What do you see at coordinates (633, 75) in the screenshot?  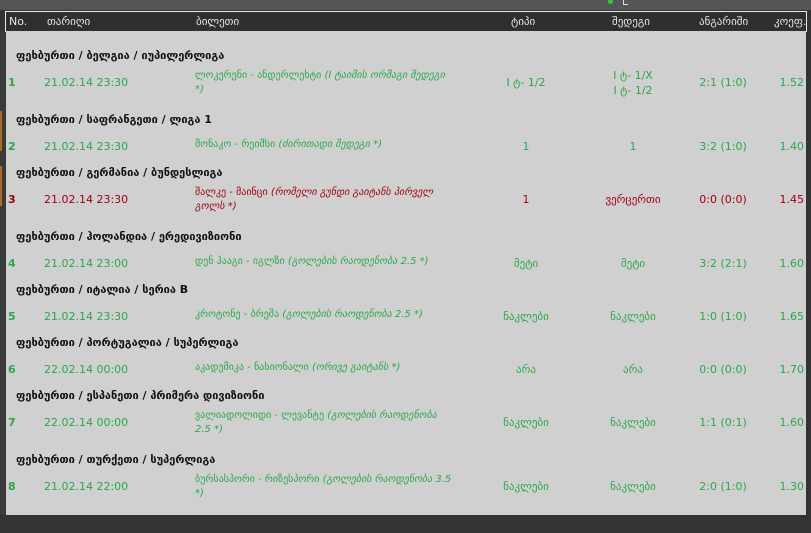 I see `bet-result: I ტ- 1/X` at bounding box center [633, 75].